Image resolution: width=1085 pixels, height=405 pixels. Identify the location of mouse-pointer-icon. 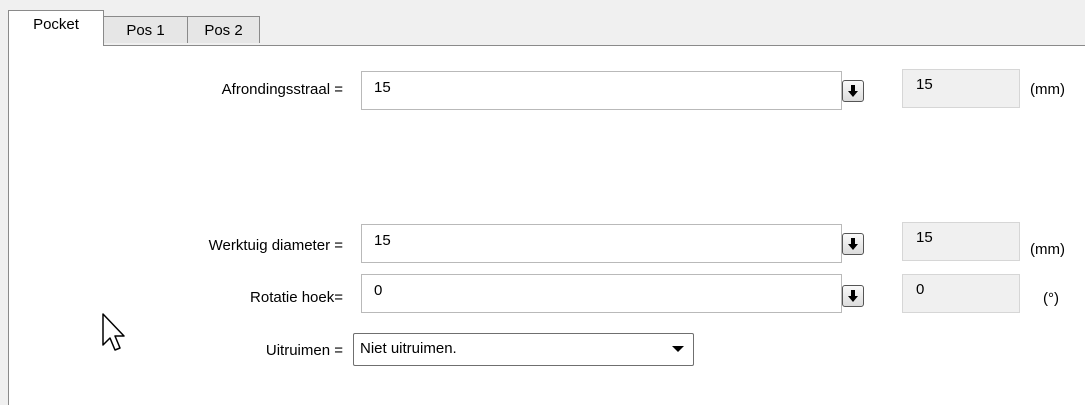
(113, 332).